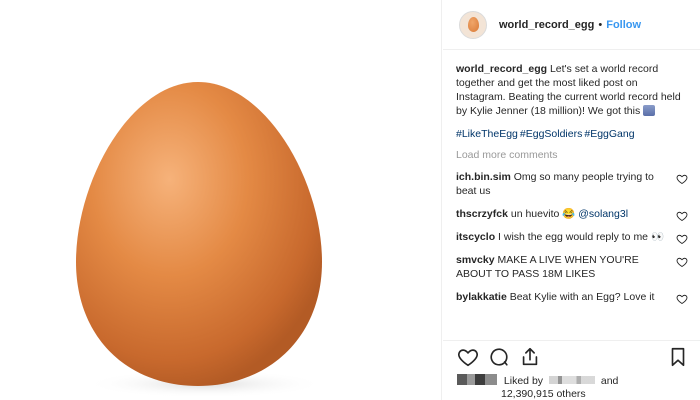 The height and width of the screenshot is (400, 700). Describe the element at coordinates (573, 387) in the screenshot. I see `likes-summary: Liked by and 12,390,915 others` at that location.